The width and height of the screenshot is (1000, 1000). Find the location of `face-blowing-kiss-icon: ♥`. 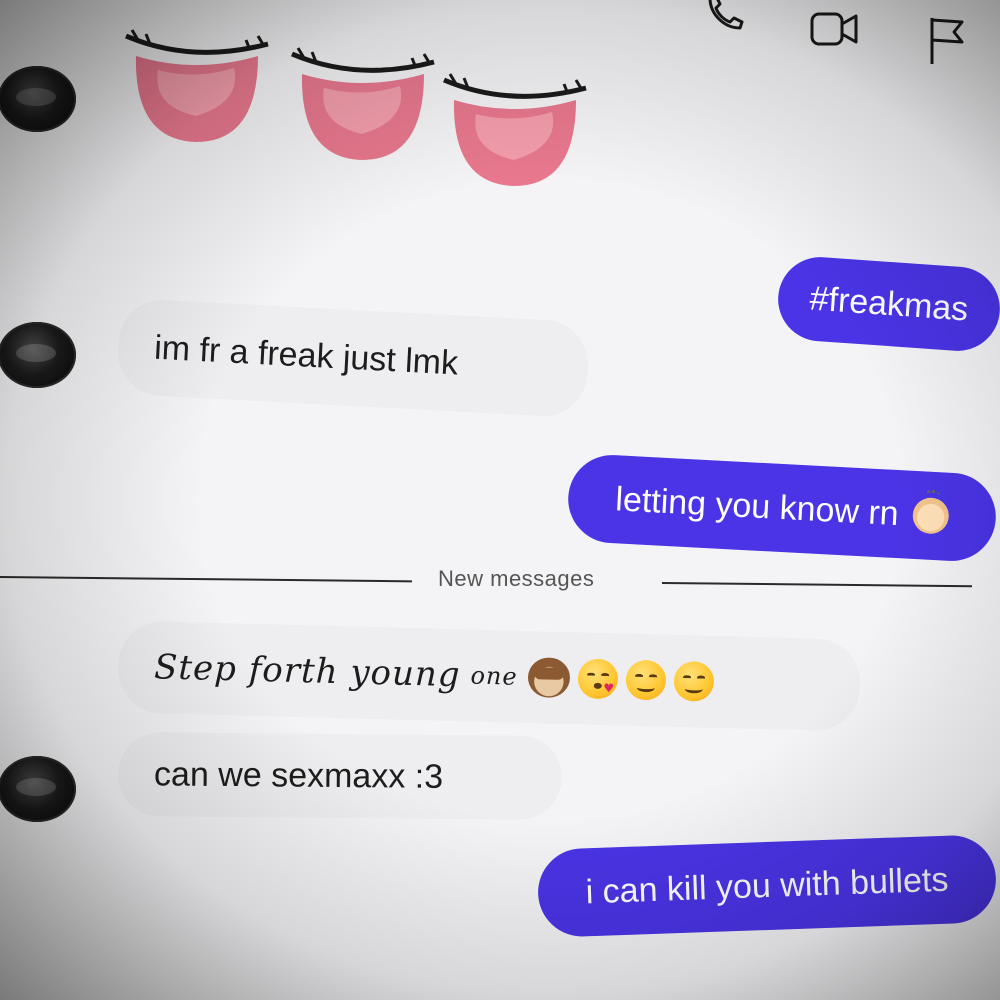

face-blowing-kiss-icon: ♥ is located at coordinates (598, 679).